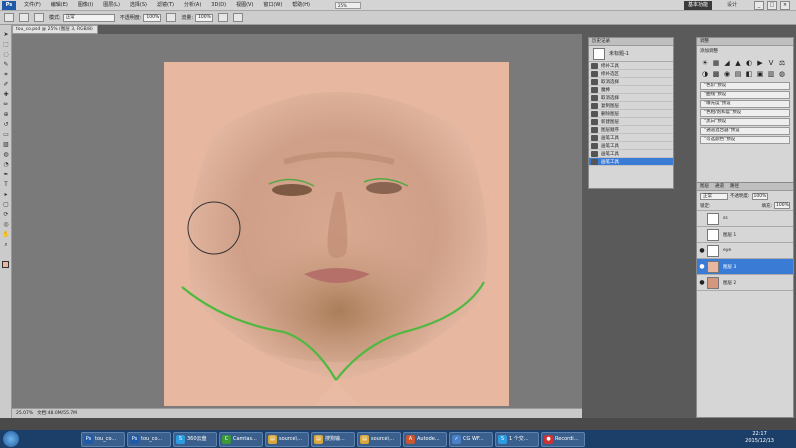  What do you see at coordinates (782, 74) in the screenshot?
I see `adjustment-type-icon: ◍` at bounding box center [782, 74].